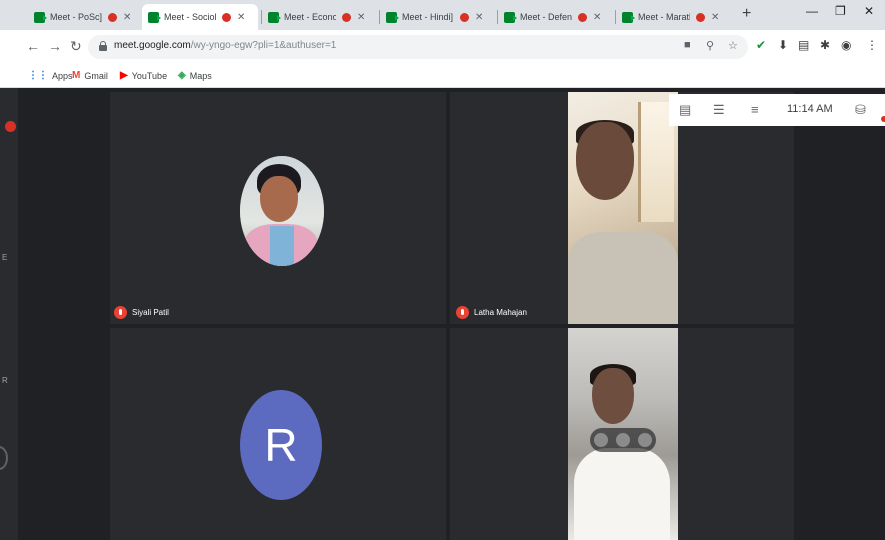  What do you see at coordinates (428, 17) in the screenshot?
I see `tab-title: Meet - Hindi]` at bounding box center [428, 17].